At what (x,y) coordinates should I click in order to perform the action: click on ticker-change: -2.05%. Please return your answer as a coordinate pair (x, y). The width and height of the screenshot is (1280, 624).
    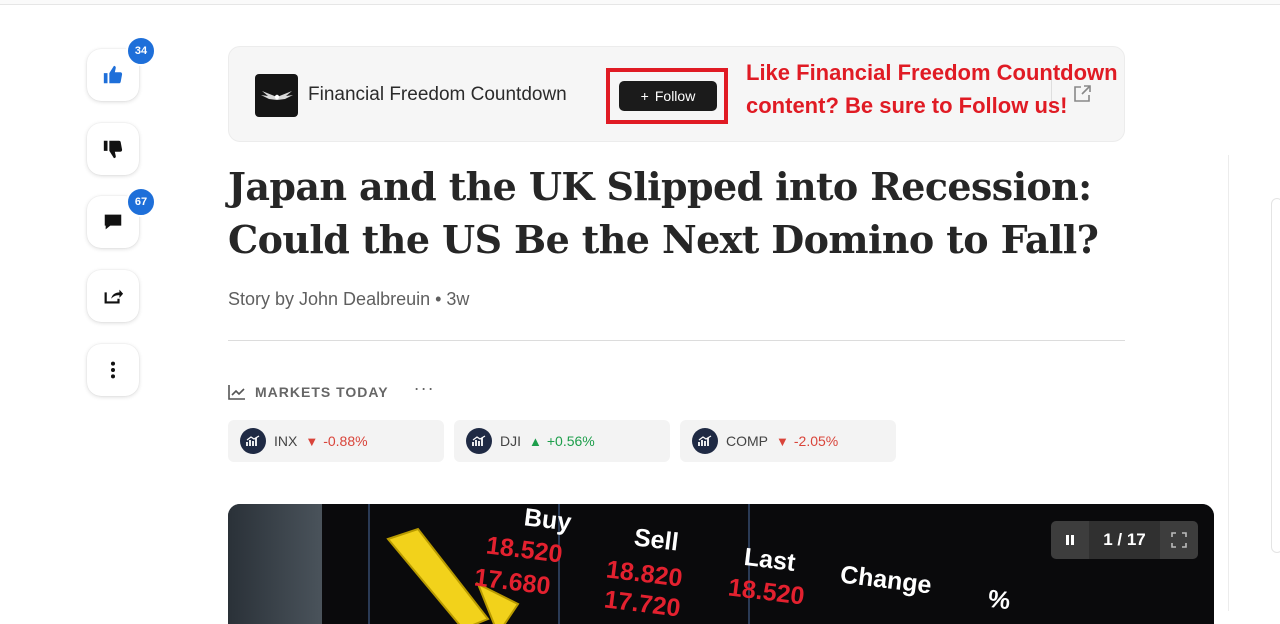
    Looking at the image, I should click on (816, 441).